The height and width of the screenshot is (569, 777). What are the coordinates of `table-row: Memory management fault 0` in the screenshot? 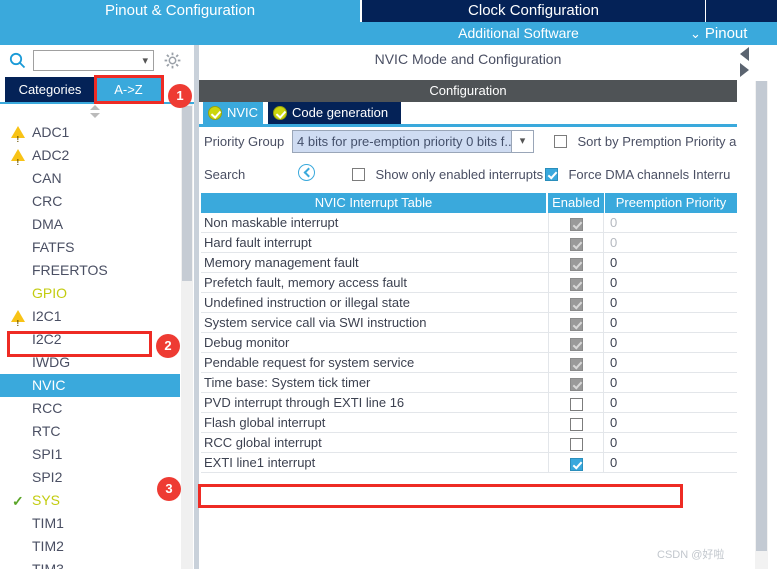 It's located at (469, 263).